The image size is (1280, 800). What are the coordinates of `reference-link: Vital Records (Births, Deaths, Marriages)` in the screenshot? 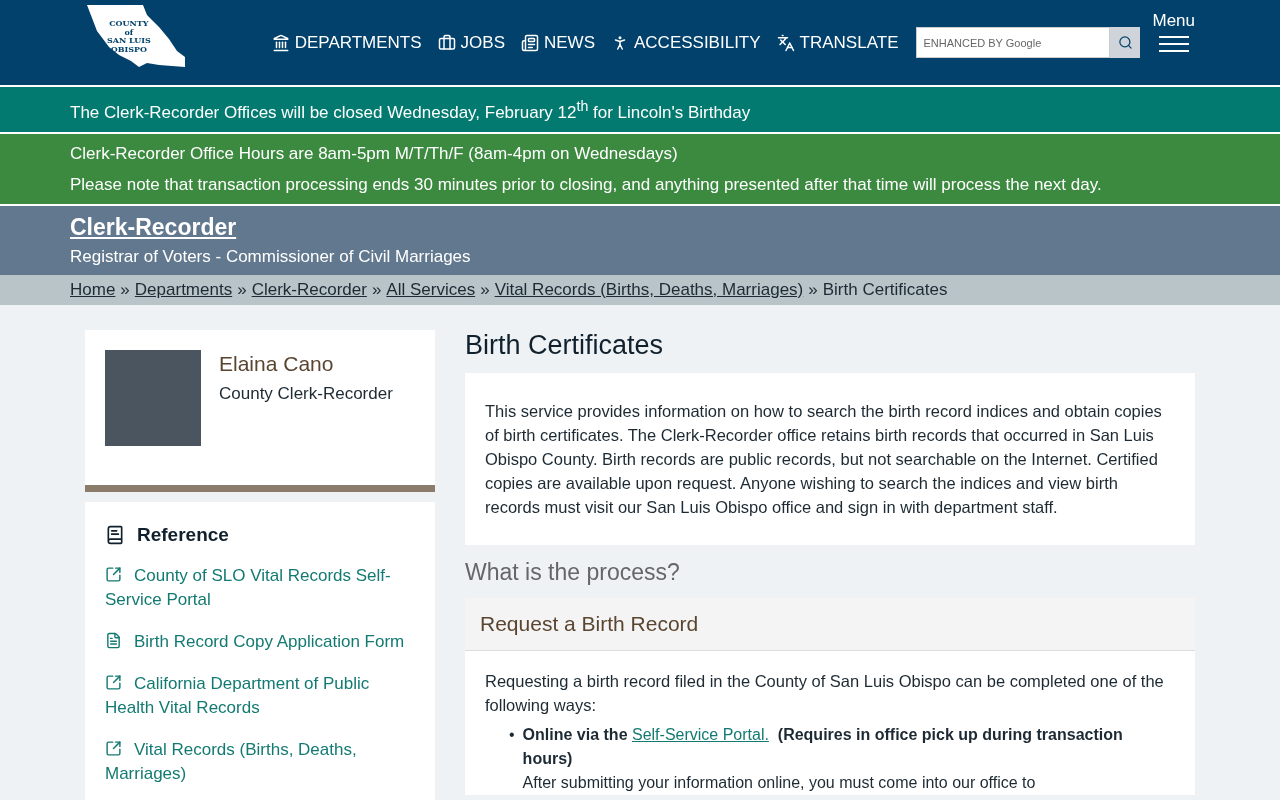 It's located at (260, 761).